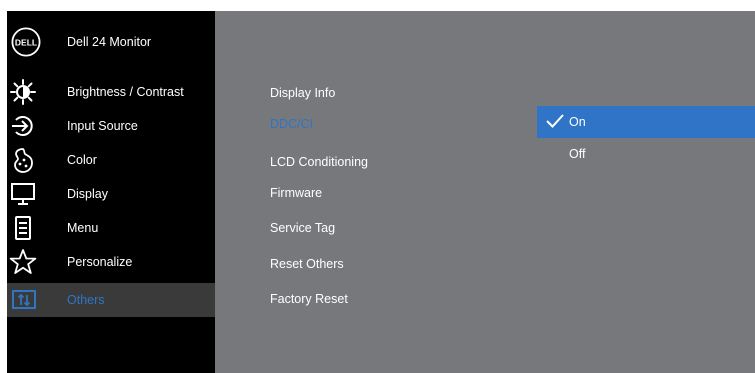 The width and height of the screenshot is (755, 373). I want to click on option-display-info: Display Info, so click(302, 93).